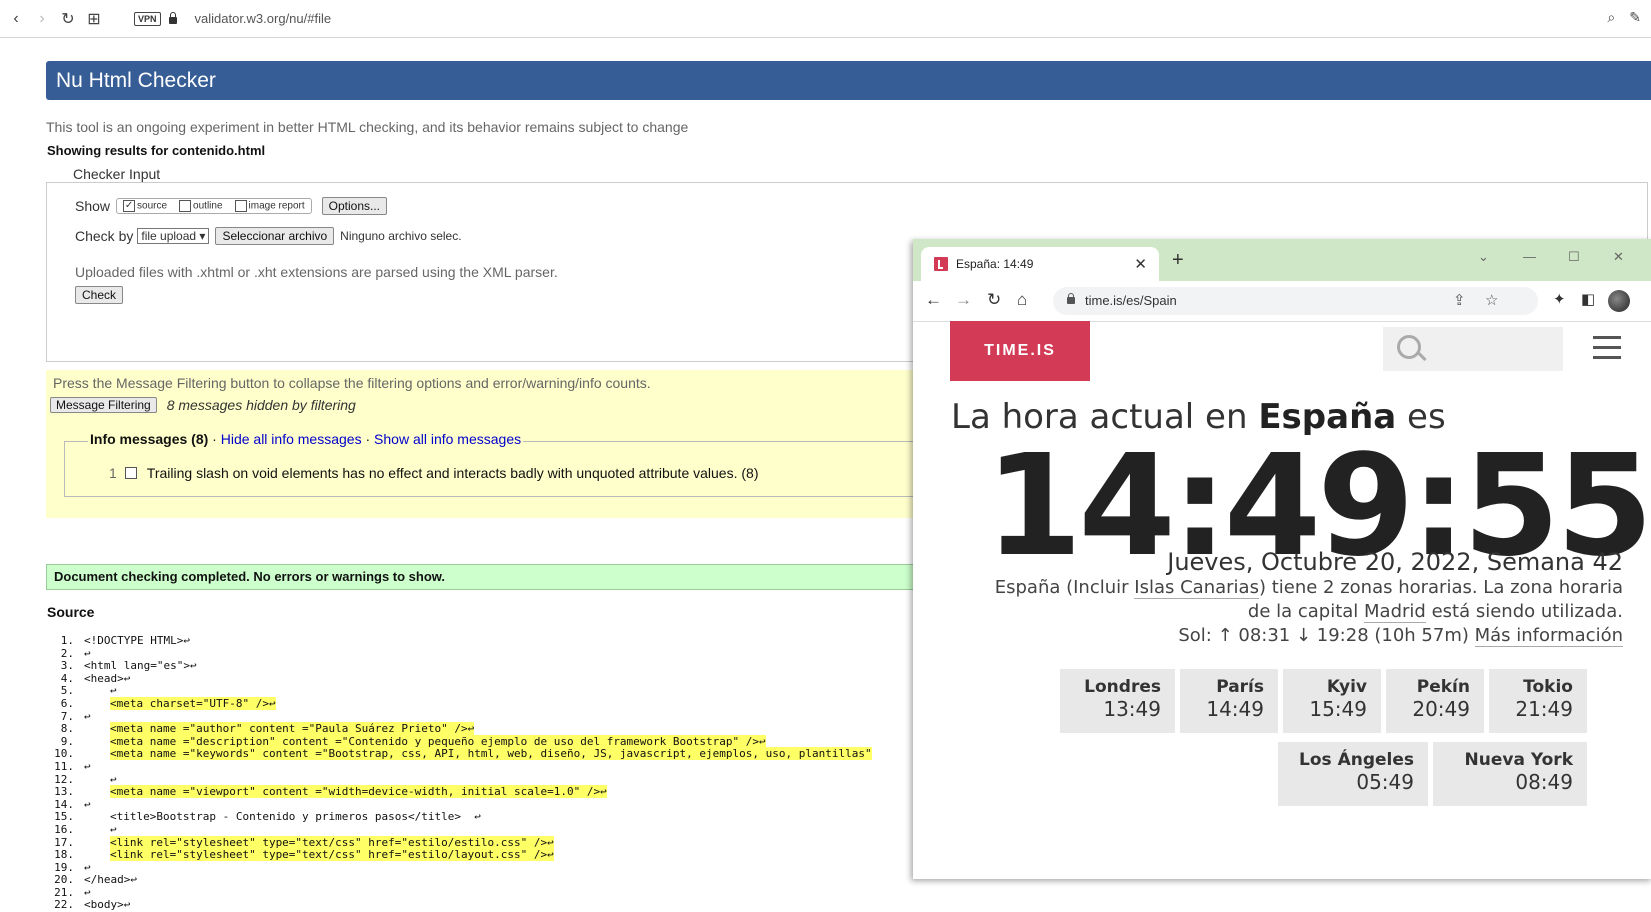  I want to click on source-line: 6. <meta charset="UTF-8" />↩, so click(483, 703).